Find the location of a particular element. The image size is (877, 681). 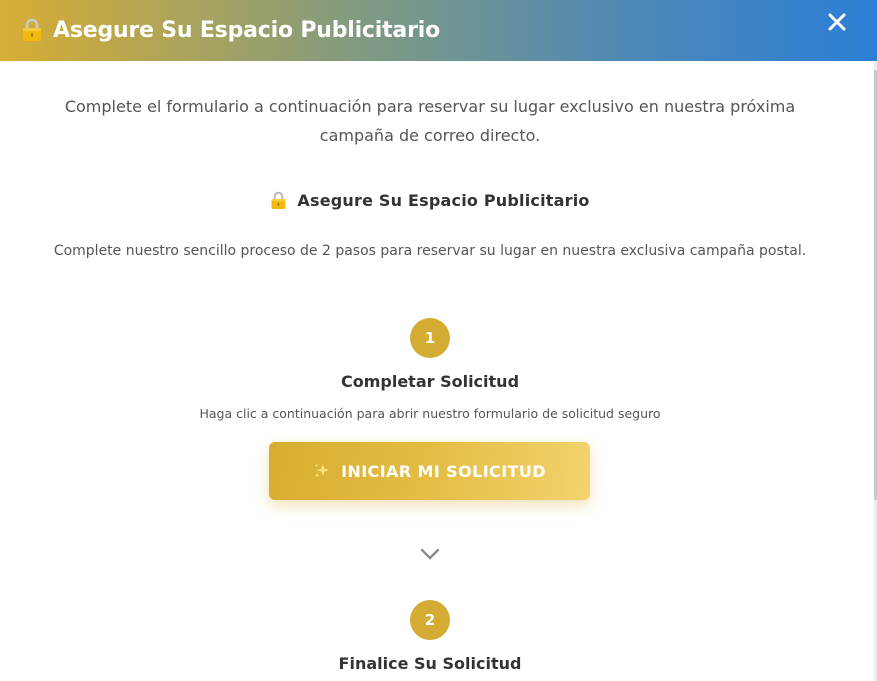

modal-header: Asegure Su Espacio Publicitario is located at coordinates (438, 30).